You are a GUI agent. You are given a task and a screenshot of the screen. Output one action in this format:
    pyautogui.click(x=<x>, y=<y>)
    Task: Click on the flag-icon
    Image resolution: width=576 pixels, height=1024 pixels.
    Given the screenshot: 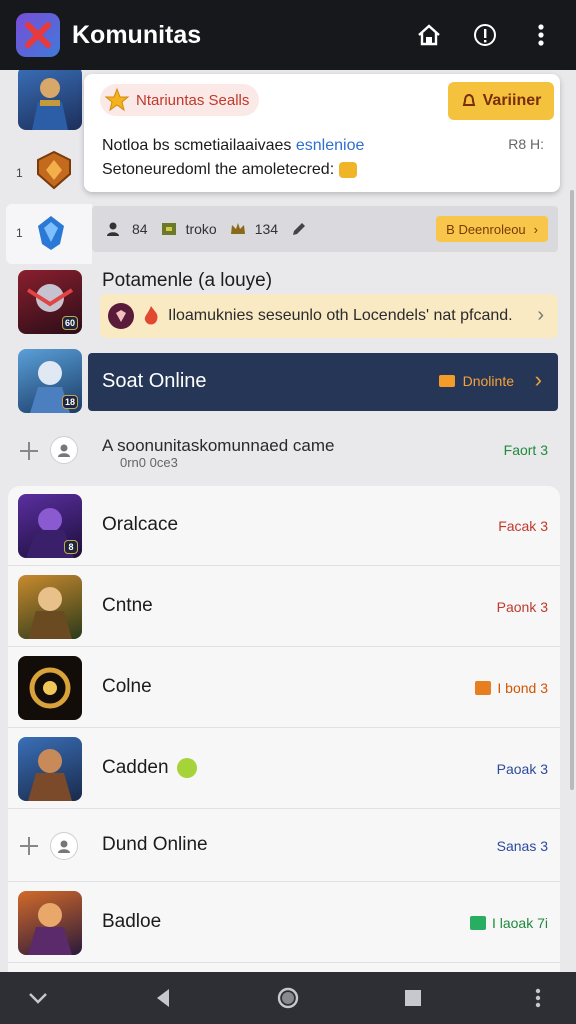 What is the action you would take?
    pyautogui.click(x=477, y=923)
    